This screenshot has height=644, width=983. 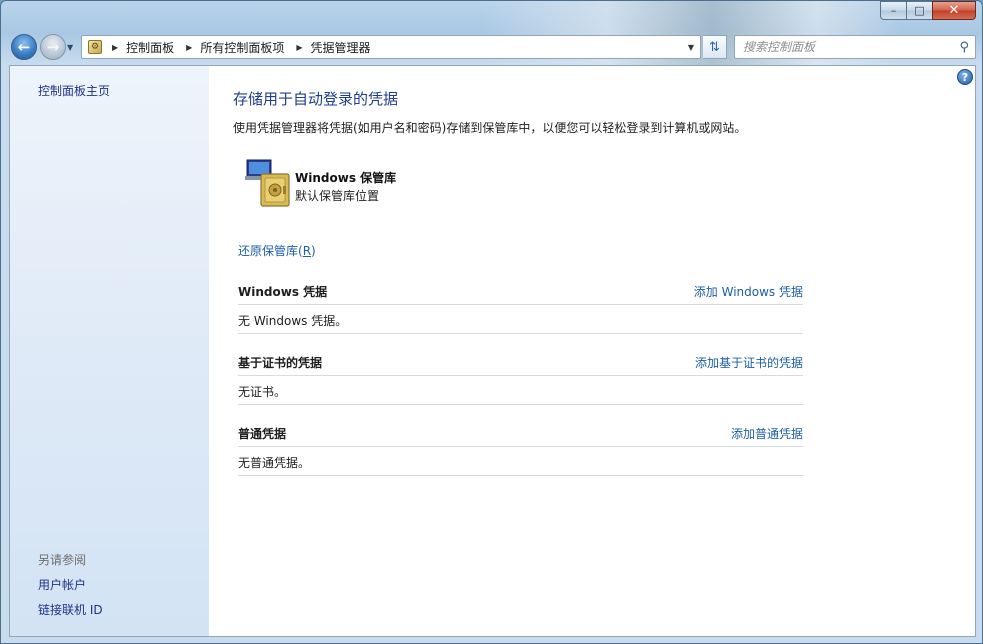 I want to click on maximize-button: □, so click(x=919, y=10).